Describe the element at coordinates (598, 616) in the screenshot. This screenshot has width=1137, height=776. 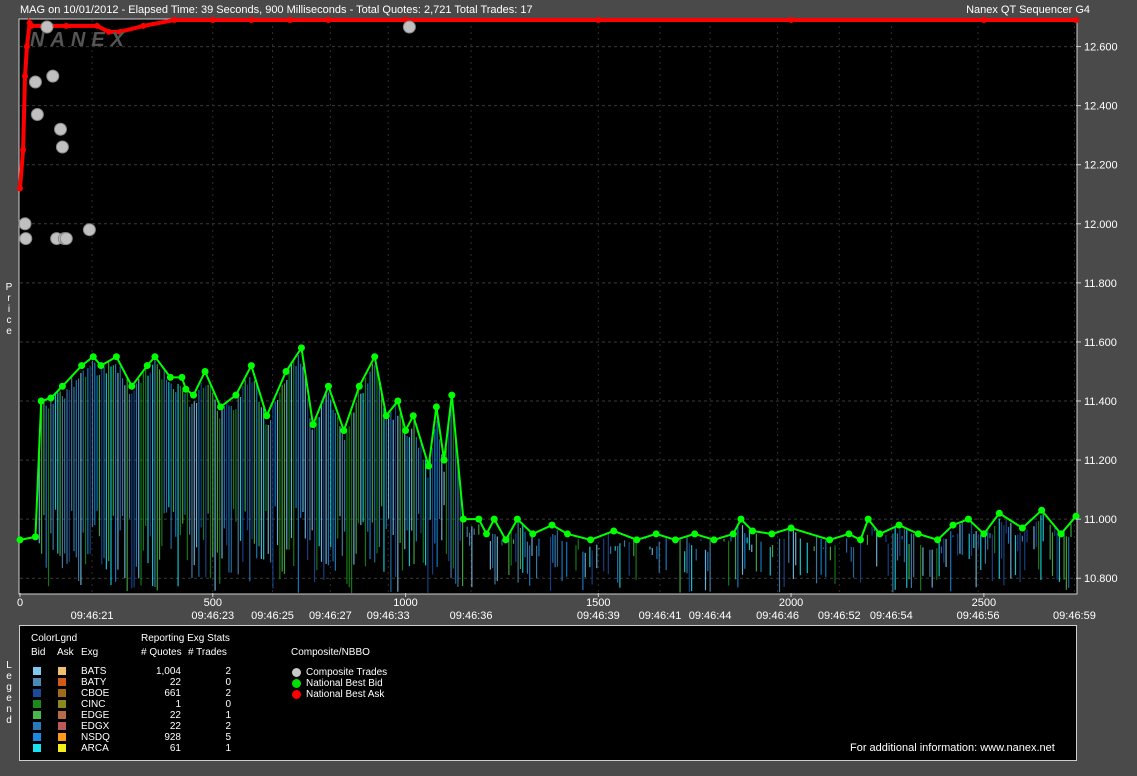
I see `time-tick-label: 09:46:39` at that location.